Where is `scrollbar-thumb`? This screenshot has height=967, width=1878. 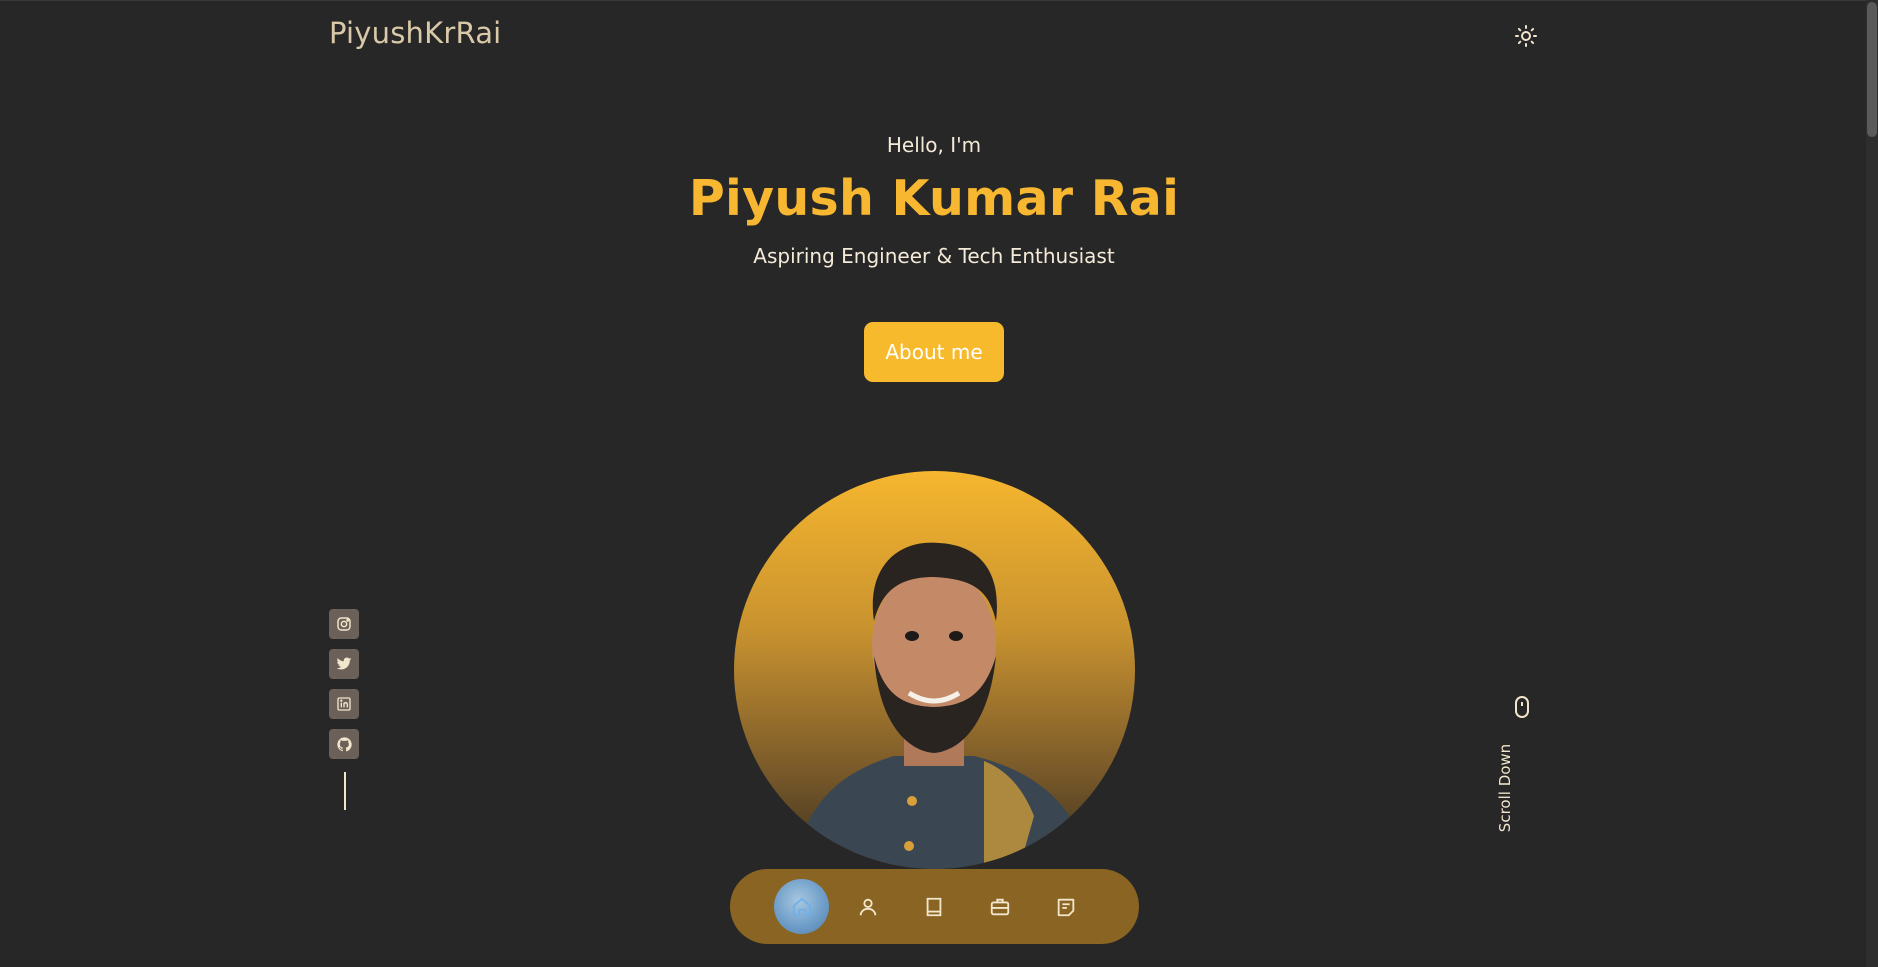
scrollbar-thumb is located at coordinates (1872, 69).